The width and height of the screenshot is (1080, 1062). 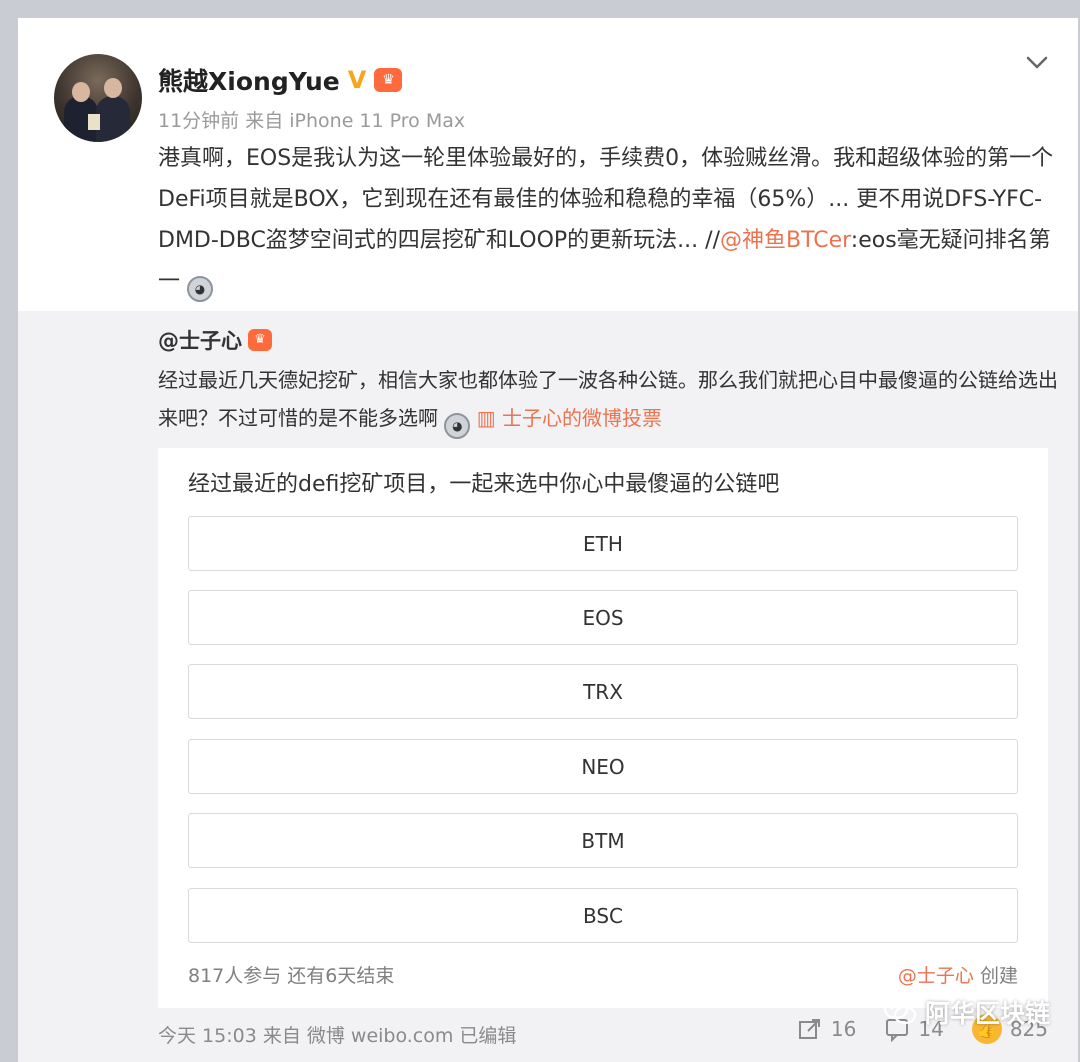 I want to click on poll-creator-link: @士子心, so click(x=936, y=976).